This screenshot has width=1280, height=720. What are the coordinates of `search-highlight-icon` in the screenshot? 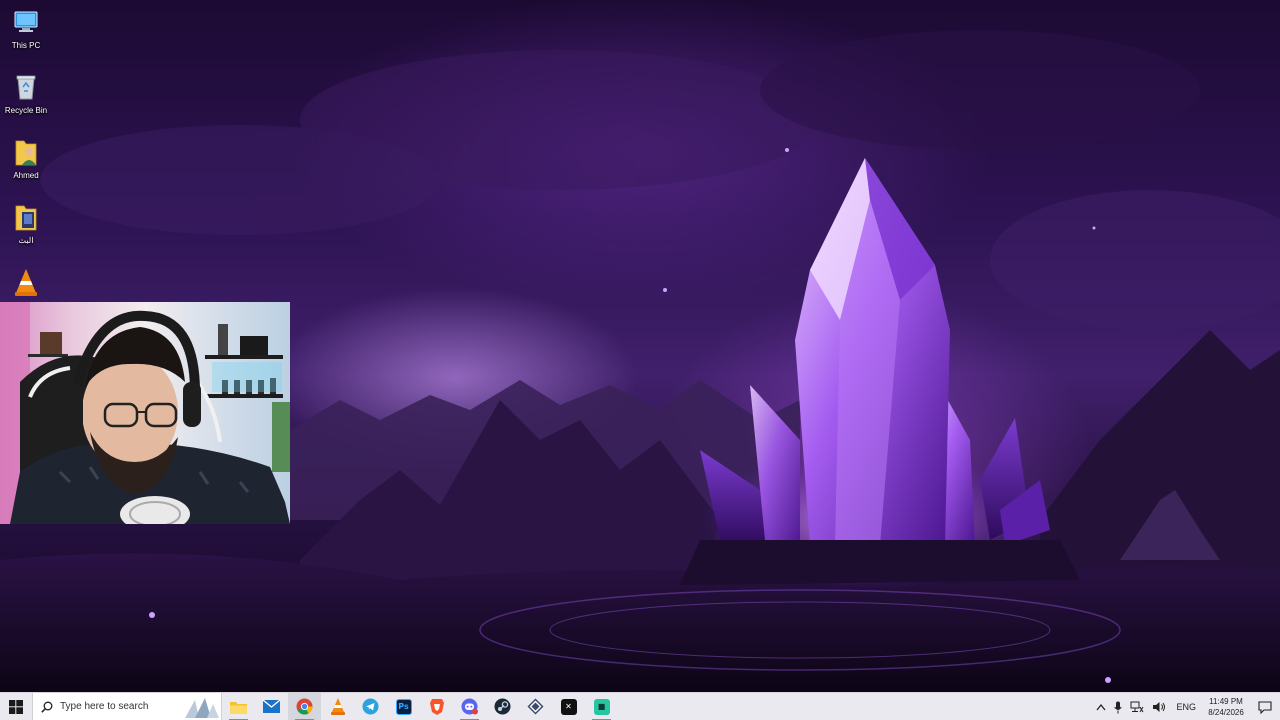 It's located at (202, 707).